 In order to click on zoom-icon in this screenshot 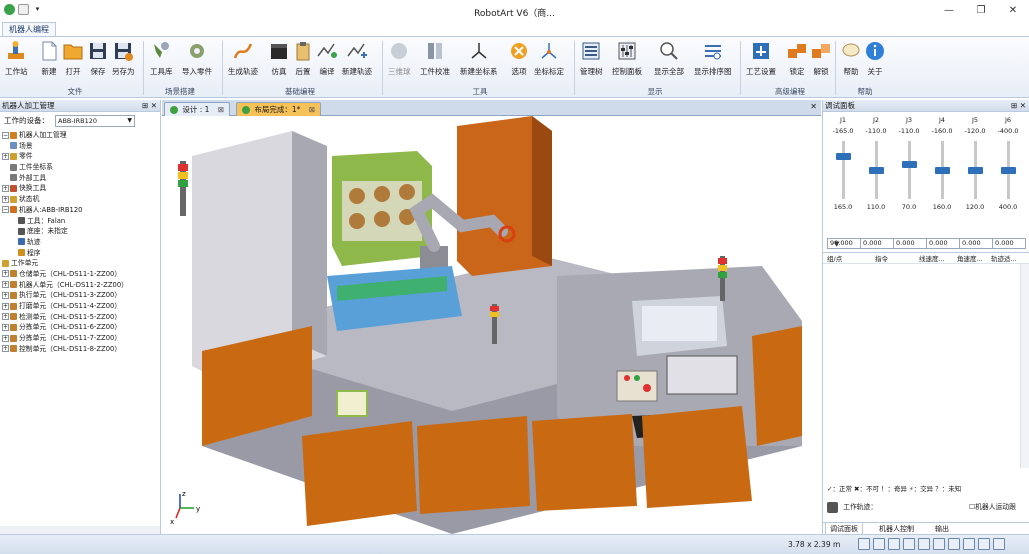, I will do `click(864, 544)`.